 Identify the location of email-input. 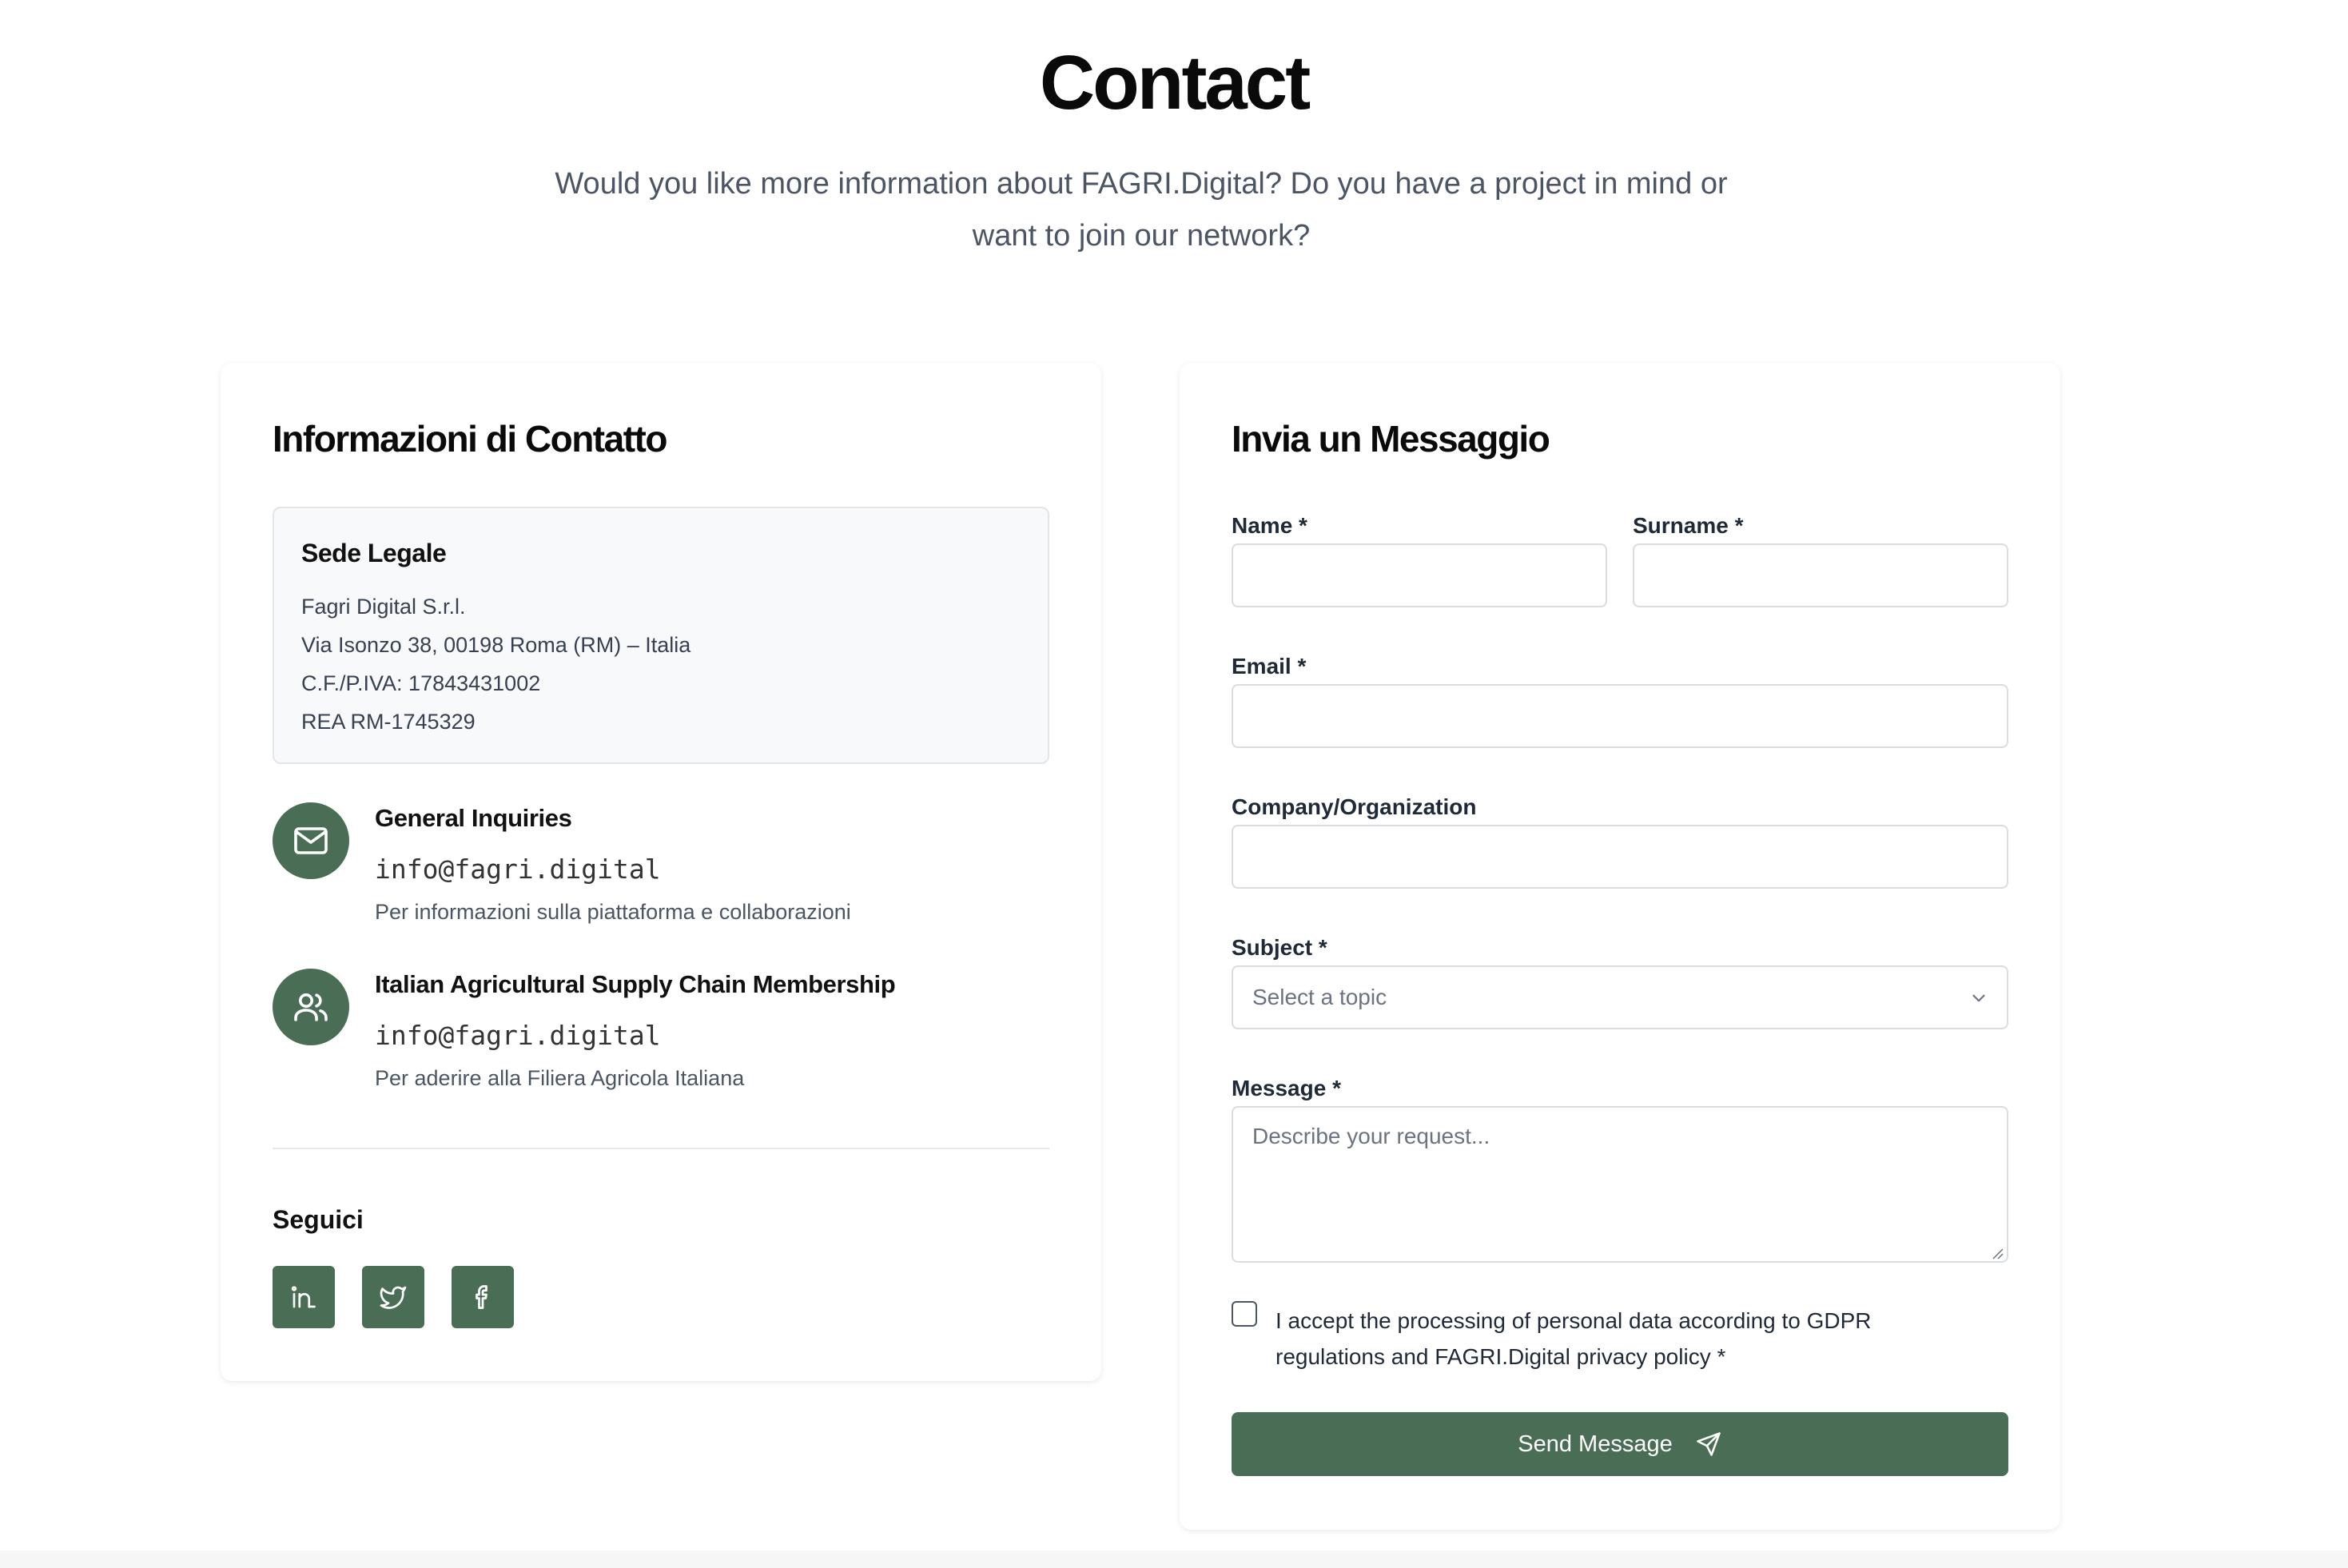
(1620, 716).